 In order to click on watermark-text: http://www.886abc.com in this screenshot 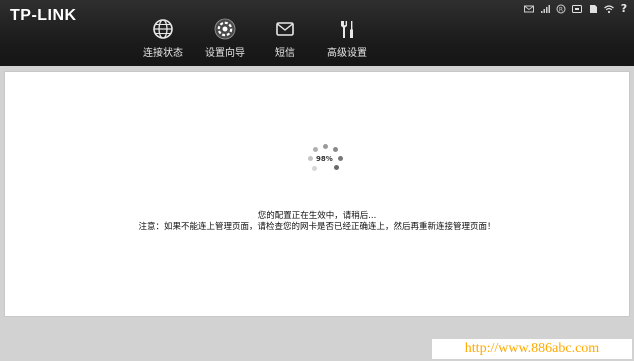, I will do `click(532, 349)`.